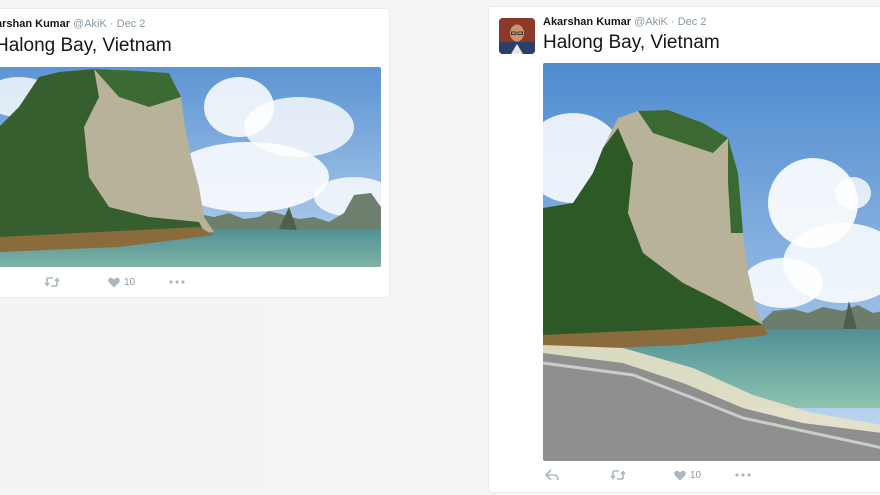 The width and height of the screenshot is (880, 495). I want to click on tweet-header: Akarshan Kumar @AkiK · Dec 2, so click(624, 22).